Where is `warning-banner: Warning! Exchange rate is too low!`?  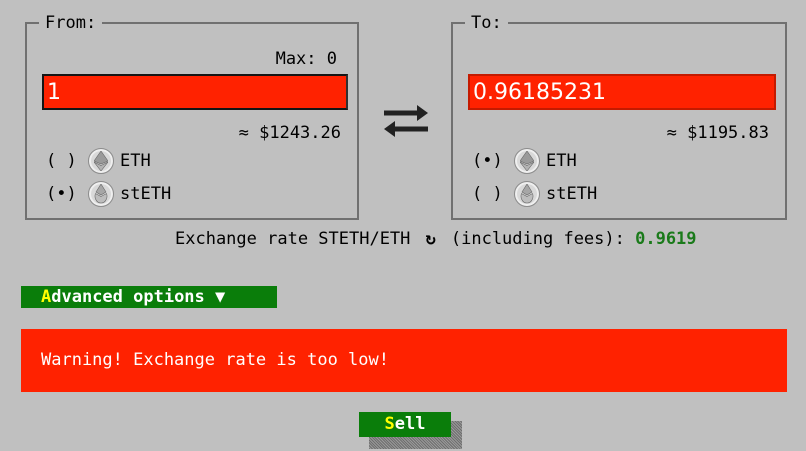 warning-banner: Warning! Exchange rate is too low! is located at coordinates (404, 360).